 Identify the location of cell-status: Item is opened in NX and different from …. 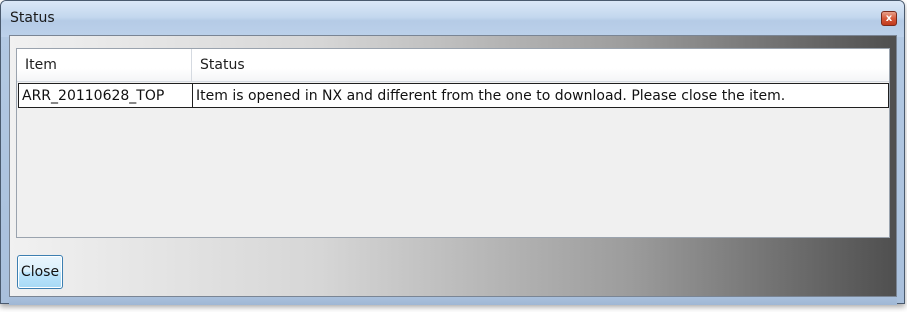
(540, 95).